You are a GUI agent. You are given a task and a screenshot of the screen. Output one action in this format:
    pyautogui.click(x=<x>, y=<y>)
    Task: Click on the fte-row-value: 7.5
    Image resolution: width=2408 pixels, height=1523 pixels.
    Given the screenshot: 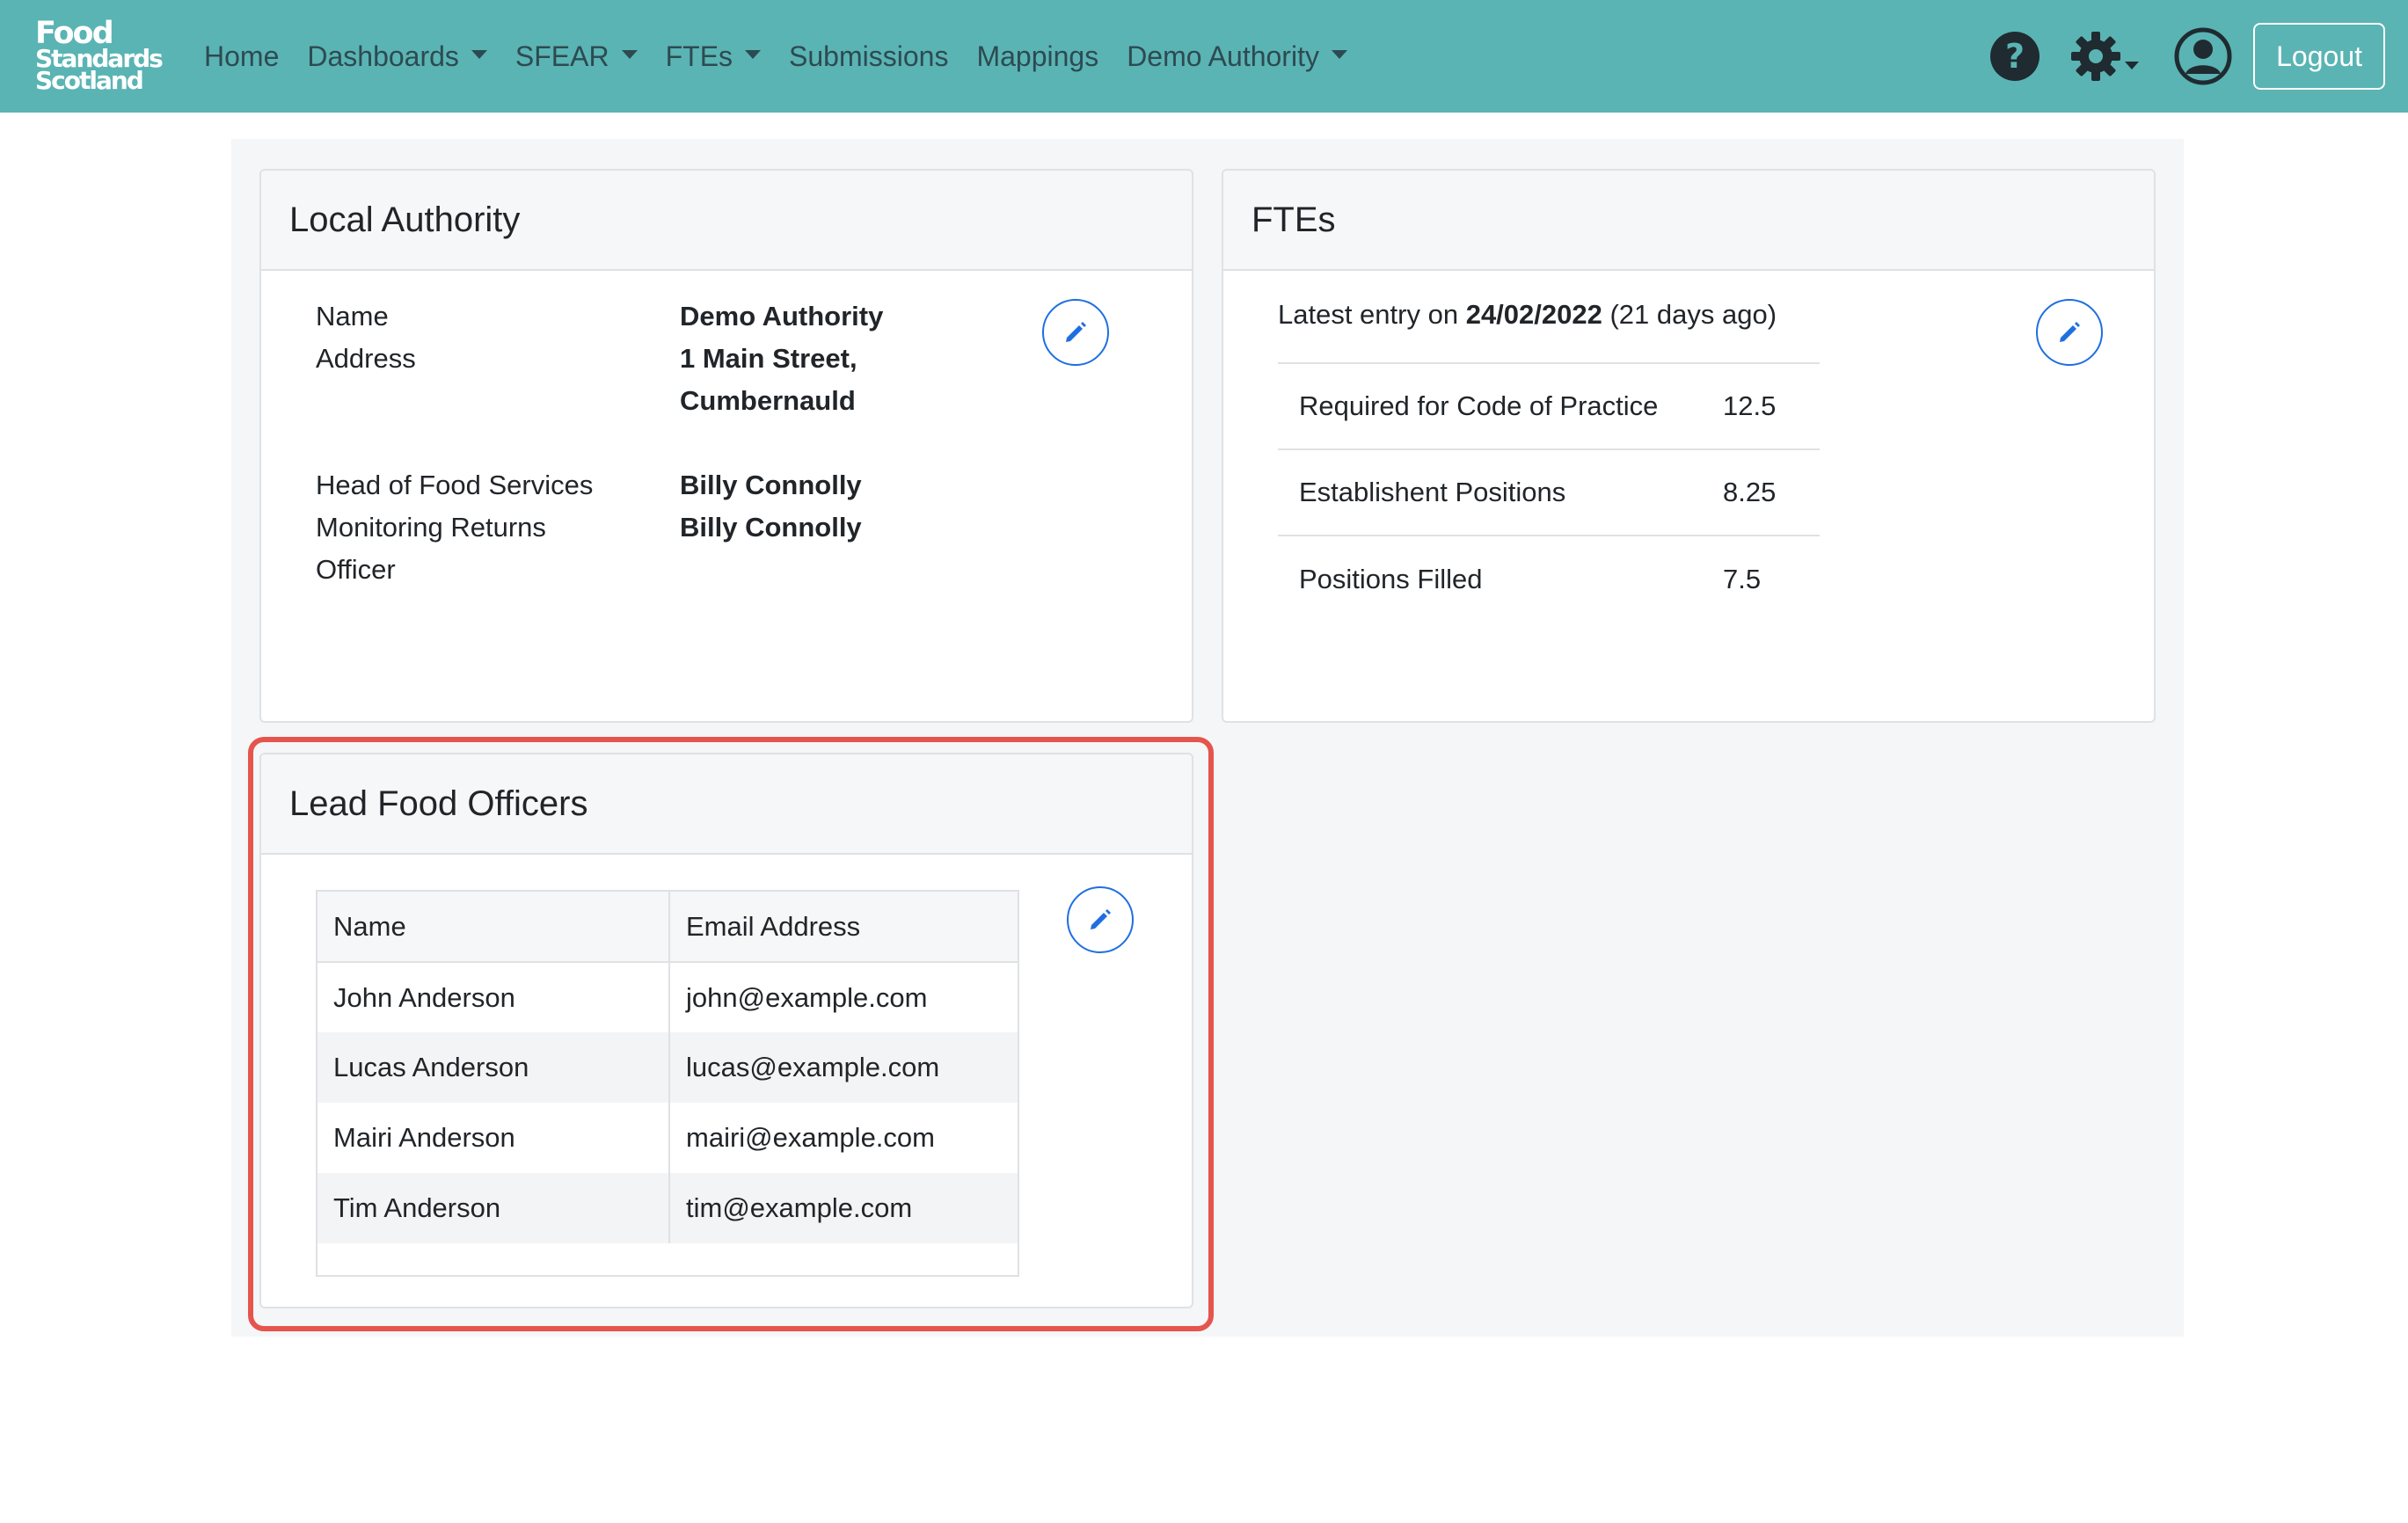 What is the action you would take?
    pyautogui.click(x=1771, y=578)
    